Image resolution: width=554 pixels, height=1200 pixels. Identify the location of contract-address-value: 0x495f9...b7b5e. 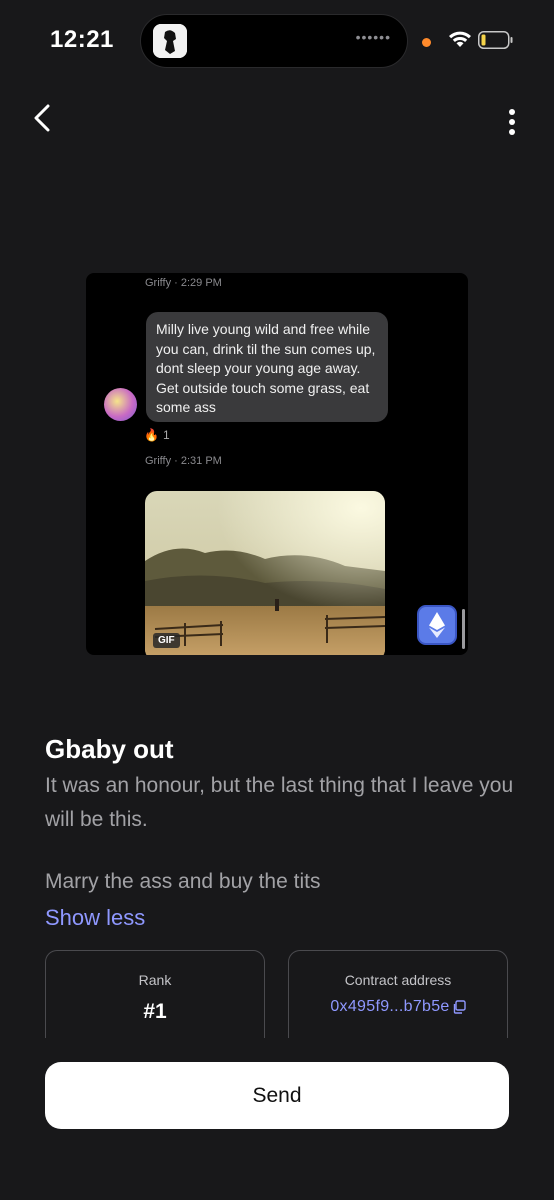
(390, 1006).